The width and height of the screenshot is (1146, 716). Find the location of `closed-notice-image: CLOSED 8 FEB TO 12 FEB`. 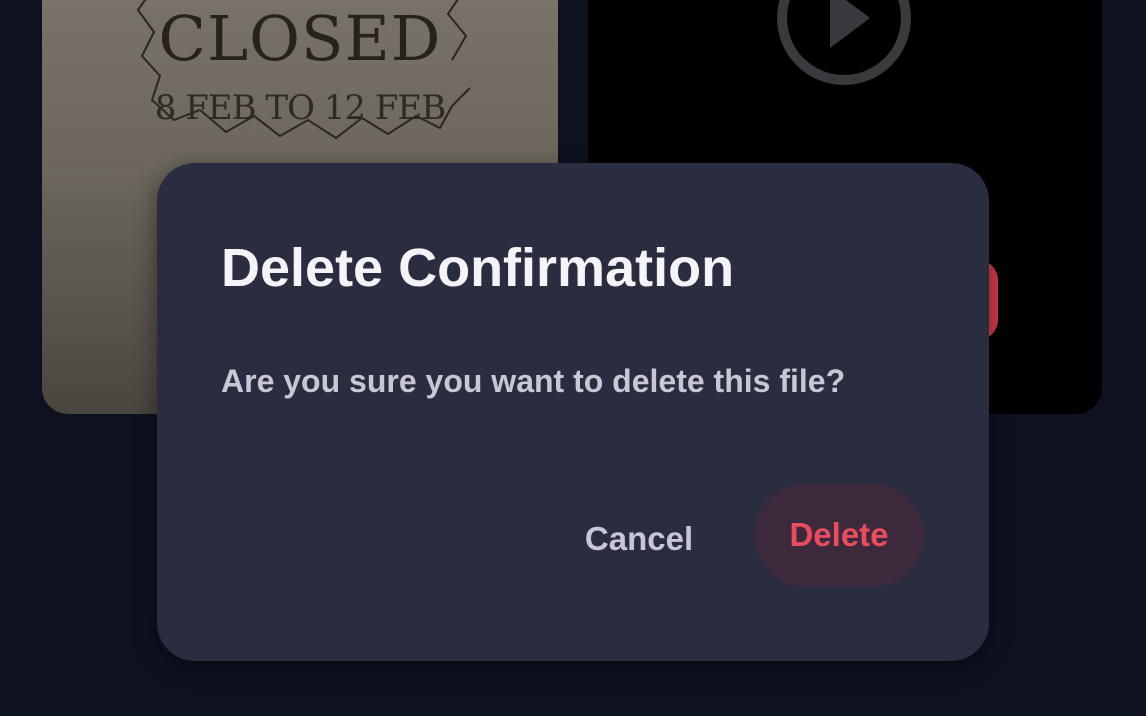

closed-notice-image: CLOSED 8 FEB TO 12 FEB is located at coordinates (300, 75).